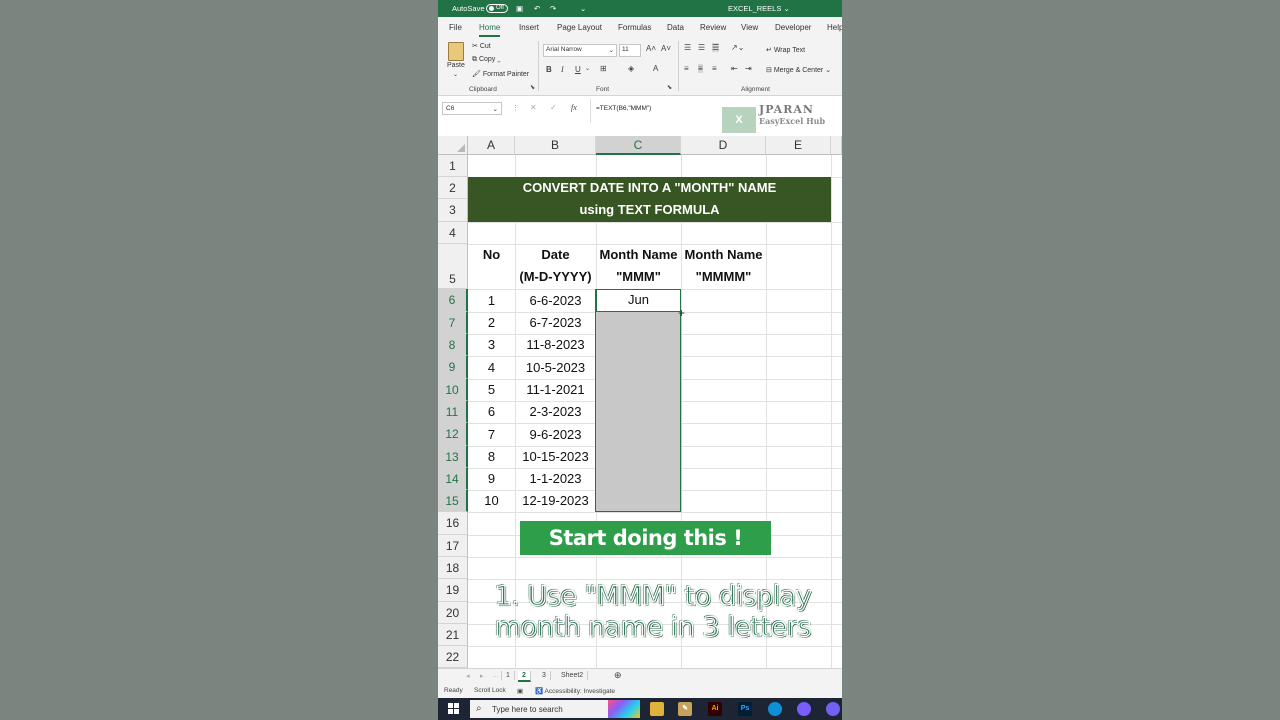 This screenshot has height=720, width=1280. I want to click on column-header-d: D, so click(723, 145).